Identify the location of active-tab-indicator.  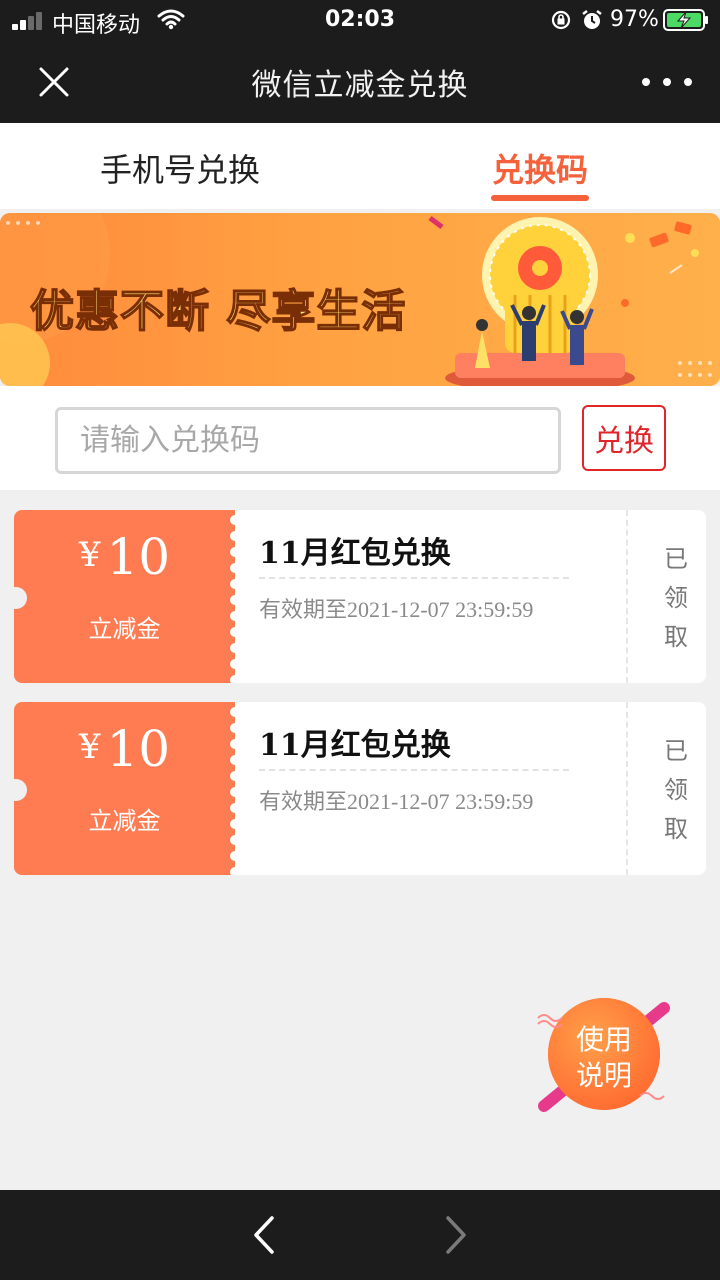
(540, 198).